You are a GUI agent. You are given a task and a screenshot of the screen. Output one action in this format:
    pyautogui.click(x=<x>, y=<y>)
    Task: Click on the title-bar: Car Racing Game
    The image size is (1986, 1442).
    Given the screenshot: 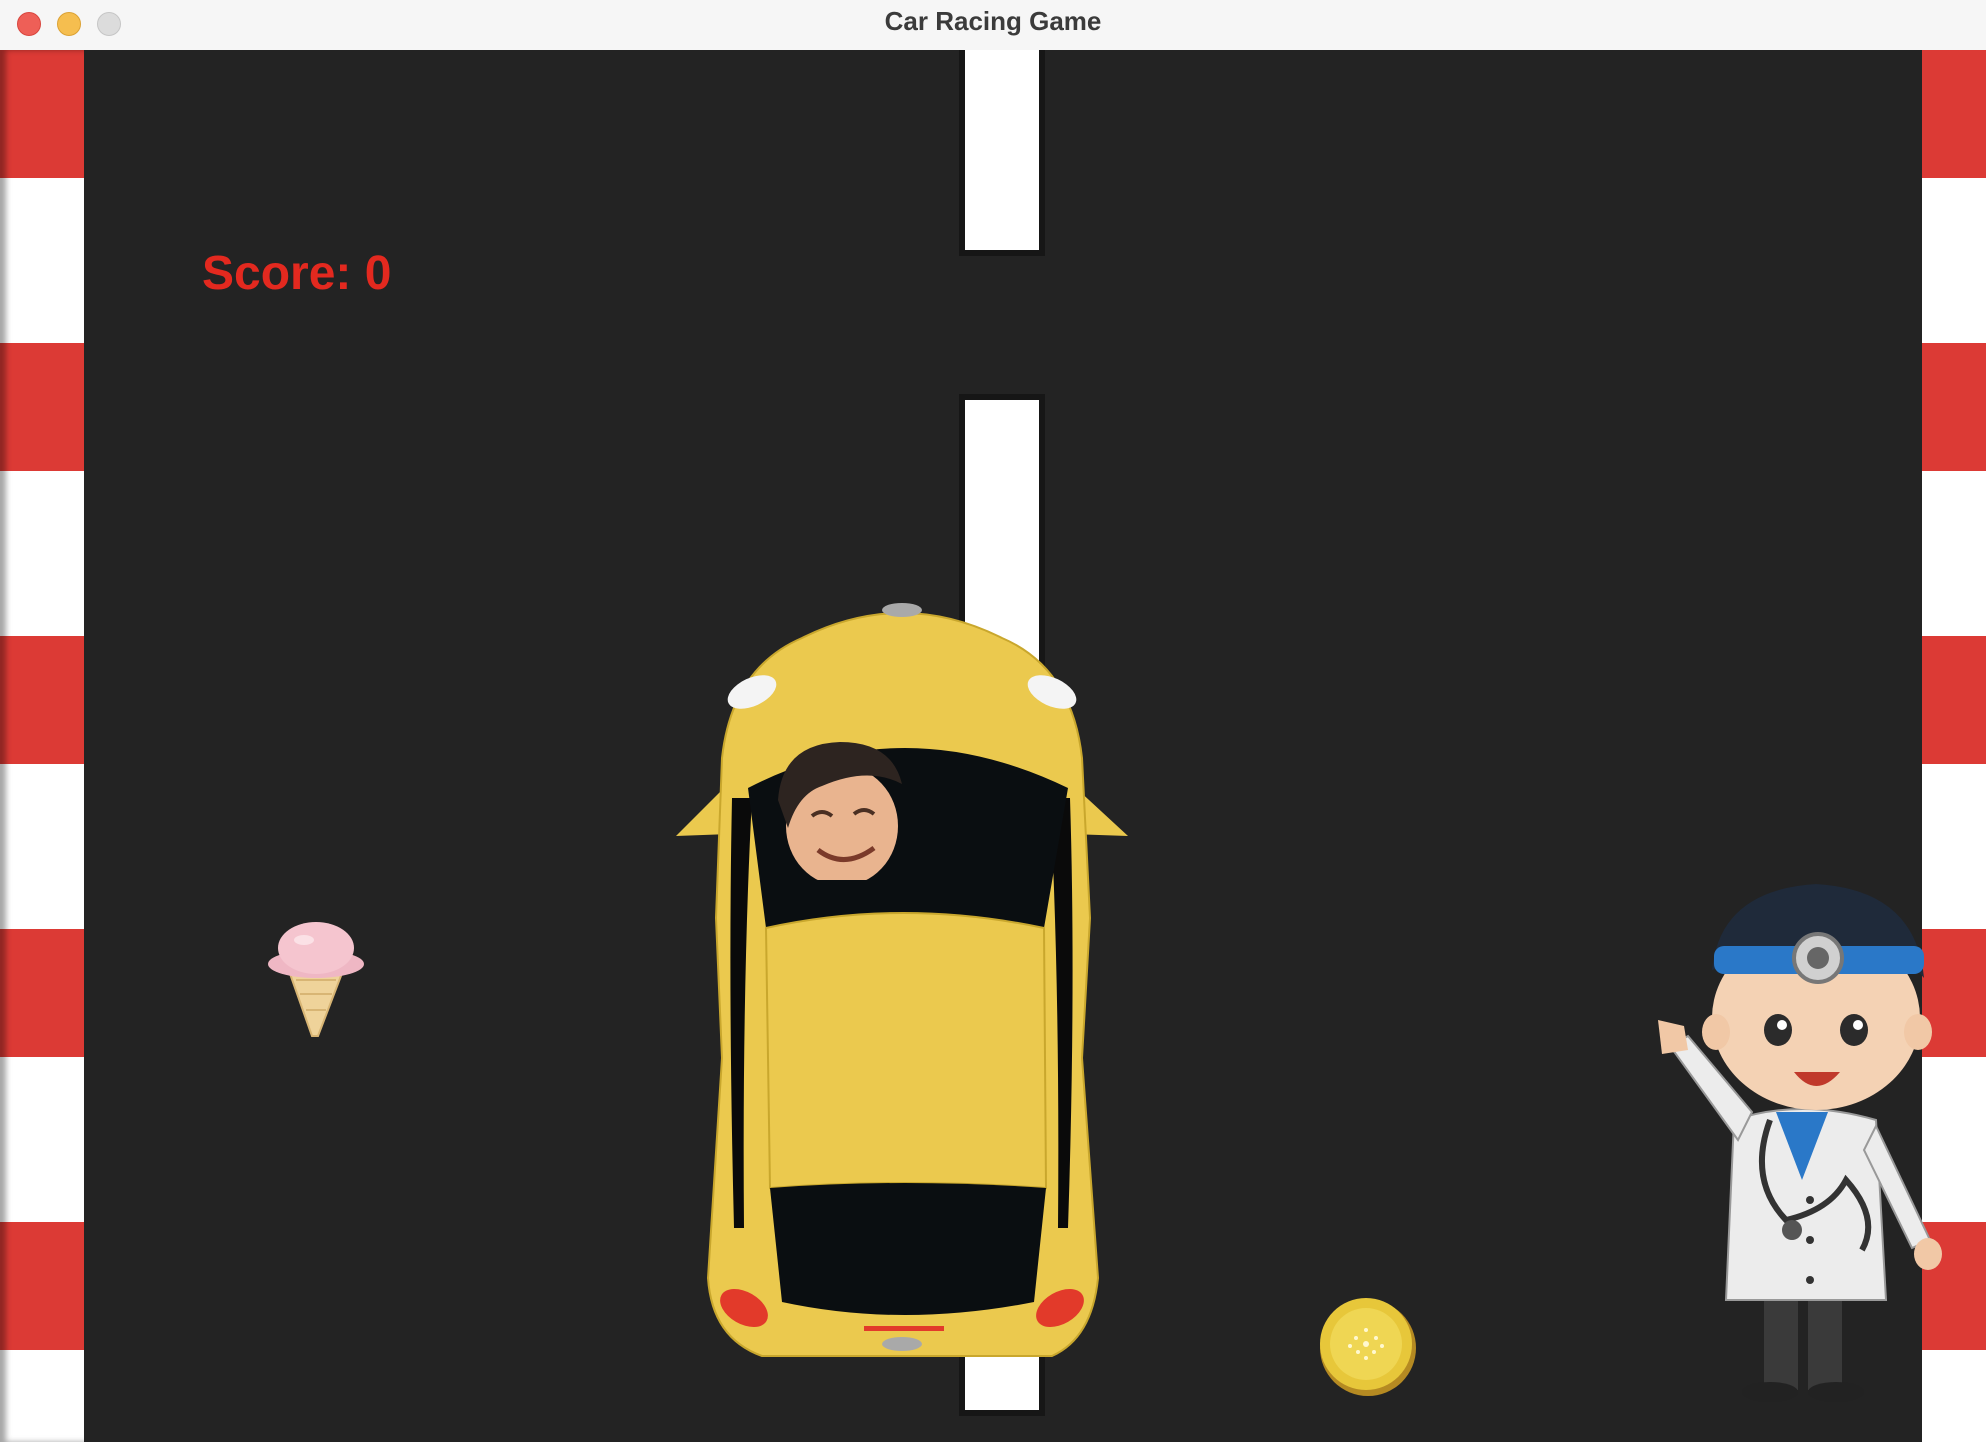 What is the action you would take?
    pyautogui.click(x=993, y=25)
    